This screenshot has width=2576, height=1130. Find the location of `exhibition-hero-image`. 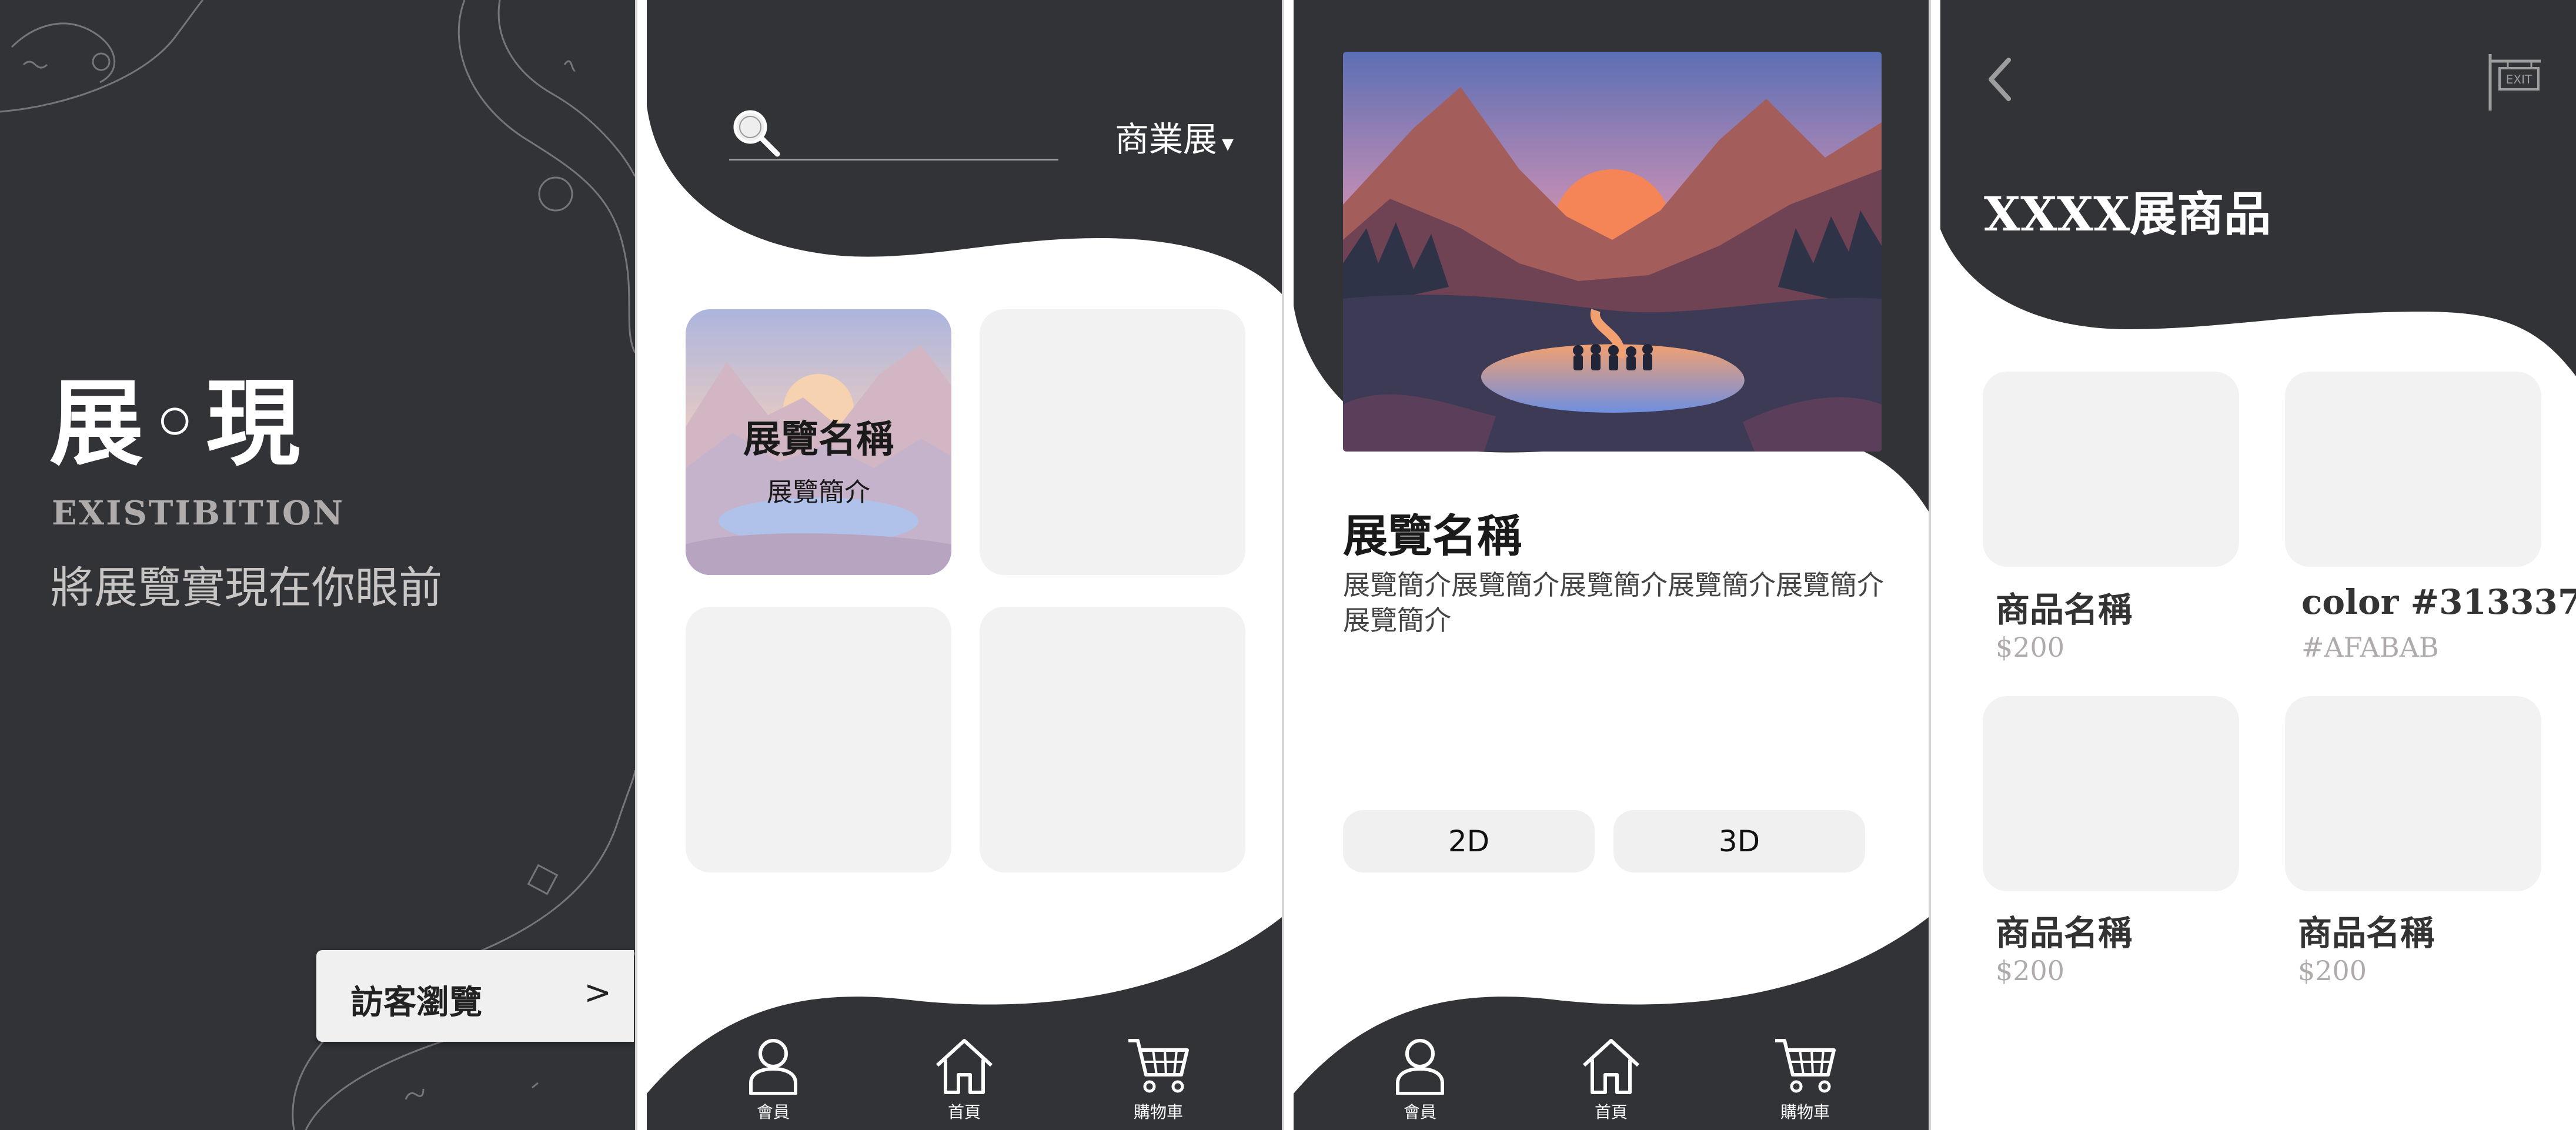

exhibition-hero-image is located at coordinates (1612, 252).